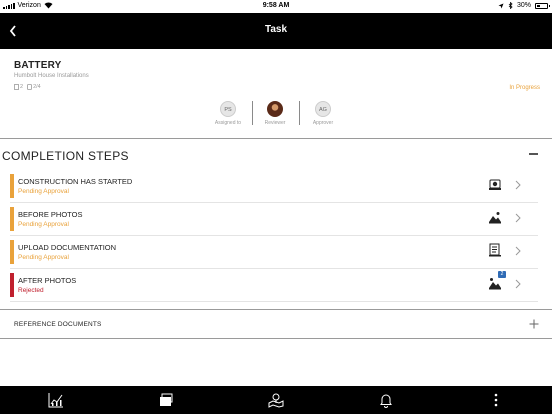 The width and height of the screenshot is (552, 414). I want to click on step-row: BEFORE PHOTOS Pending Approval, so click(274, 220).